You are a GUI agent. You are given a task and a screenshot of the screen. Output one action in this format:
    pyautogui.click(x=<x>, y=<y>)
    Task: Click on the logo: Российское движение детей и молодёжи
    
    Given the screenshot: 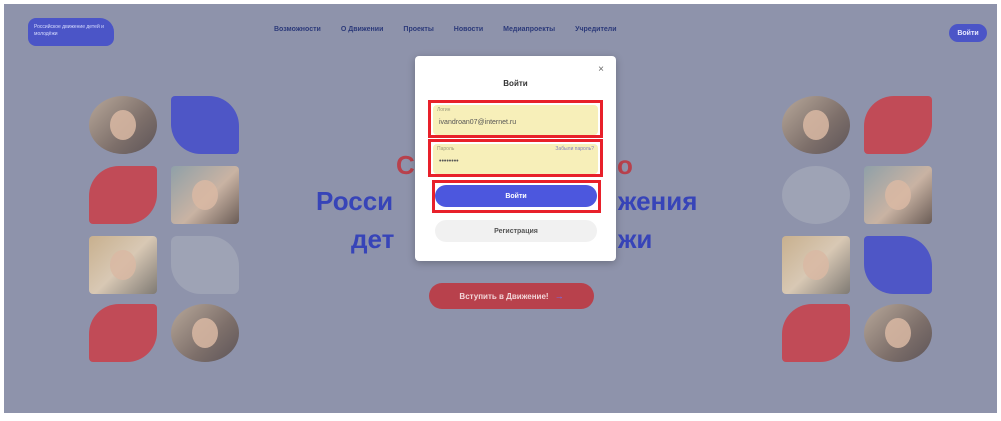 What is the action you would take?
    pyautogui.click(x=71, y=32)
    